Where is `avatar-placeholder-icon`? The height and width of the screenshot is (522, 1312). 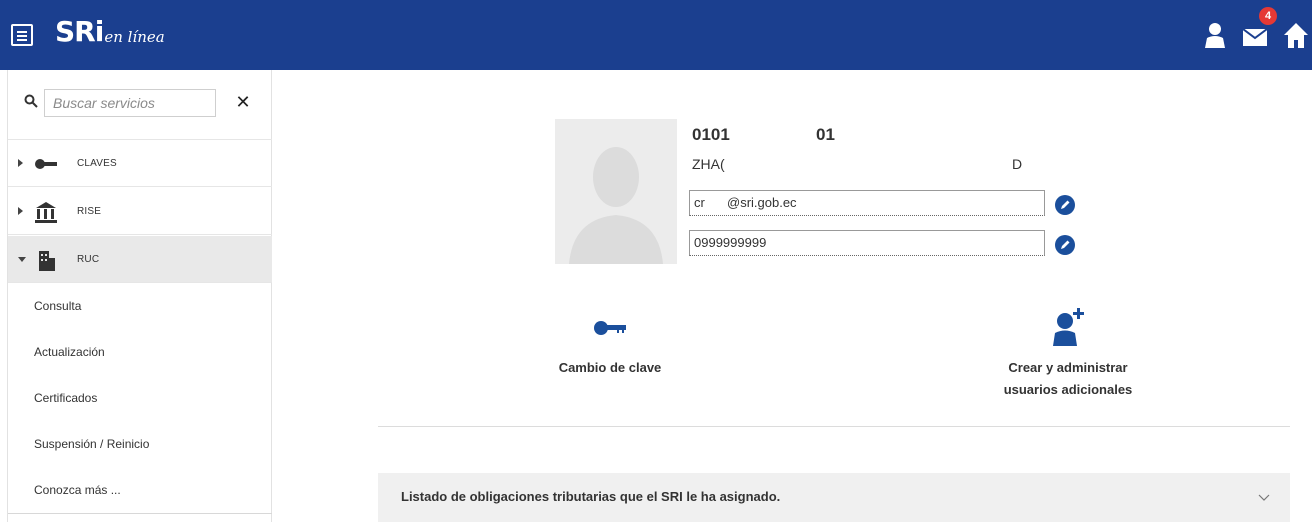
avatar-placeholder-icon is located at coordinates (616, 205).